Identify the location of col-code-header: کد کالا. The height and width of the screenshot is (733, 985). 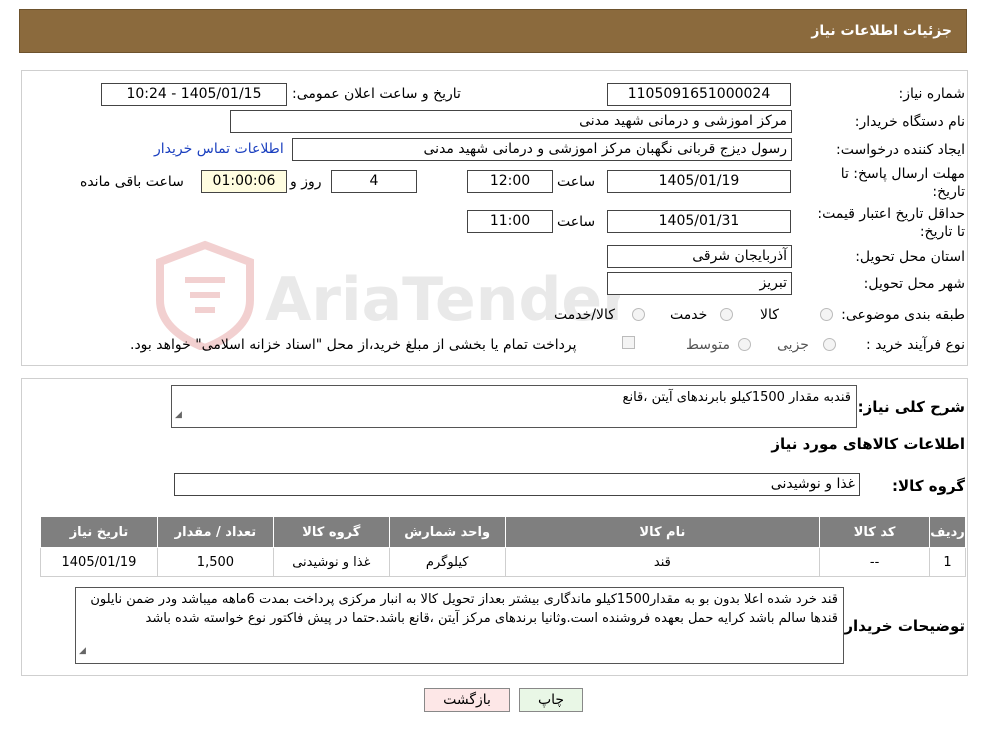
(875, 532).